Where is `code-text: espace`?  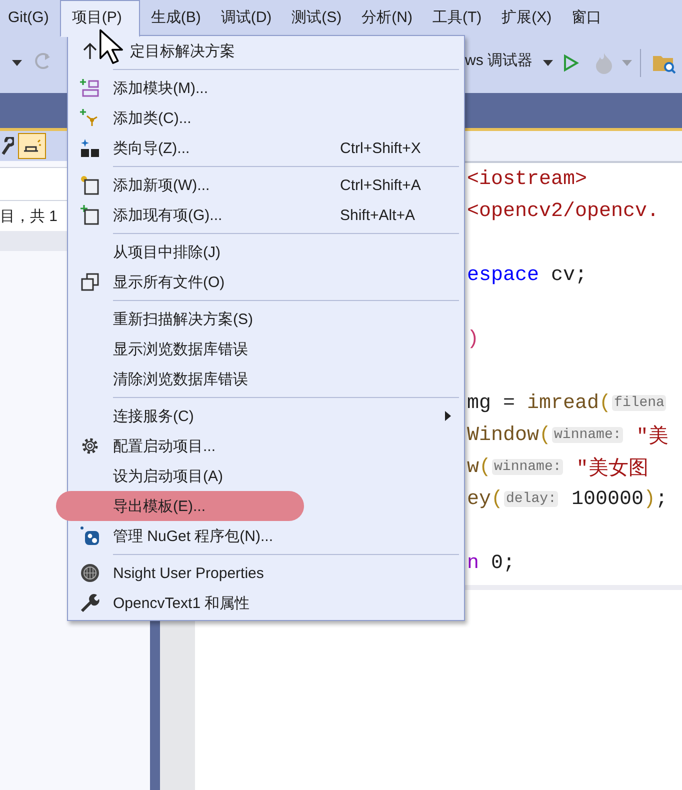
code-text: espace is located at coordinates (503, 275).